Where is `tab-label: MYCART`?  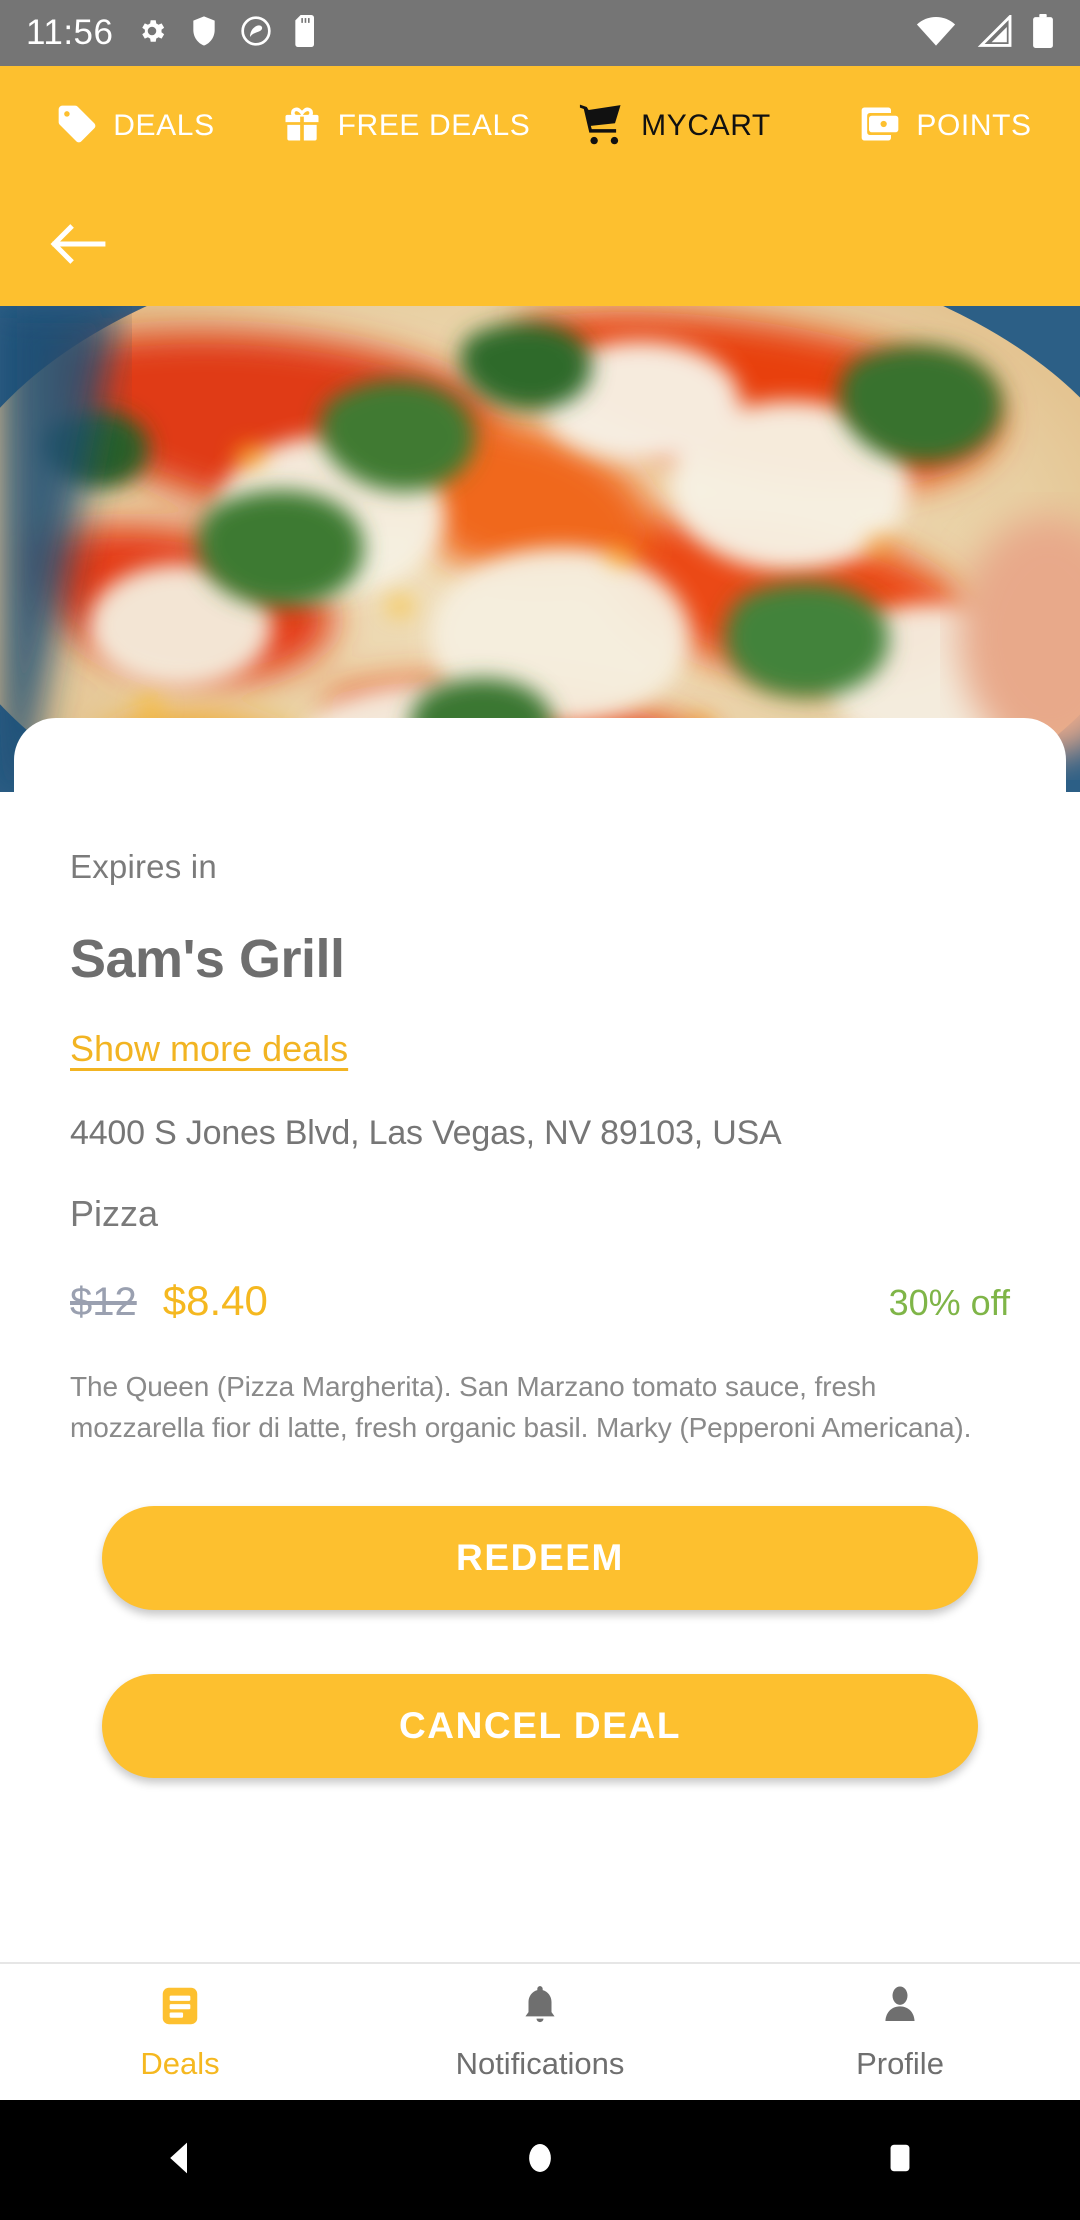 tab-label: MYCART is located at coordinates (706, 125).